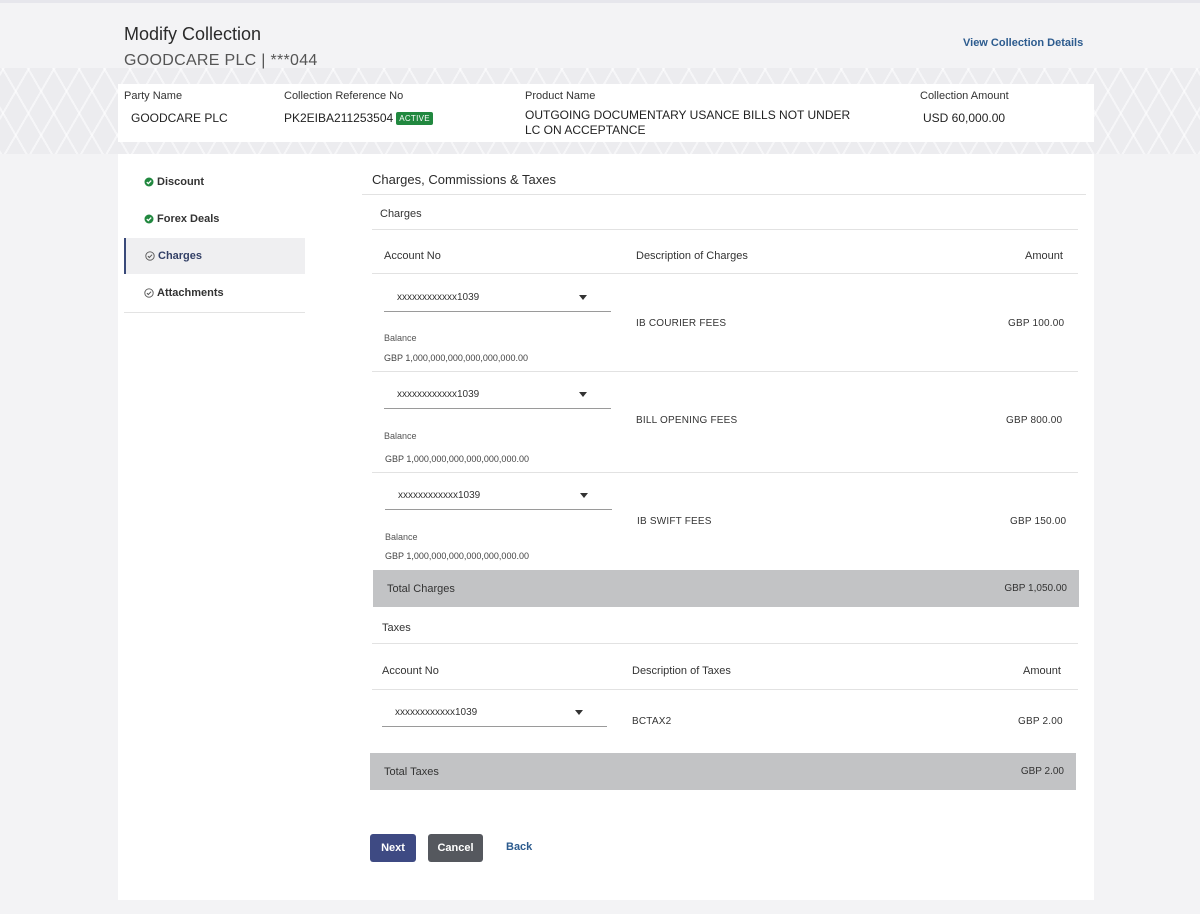 The image size is (1200, 914). Describe the element at coordinates (725, 689) in the screenshot. I see `taxes-header-divider` at that location.